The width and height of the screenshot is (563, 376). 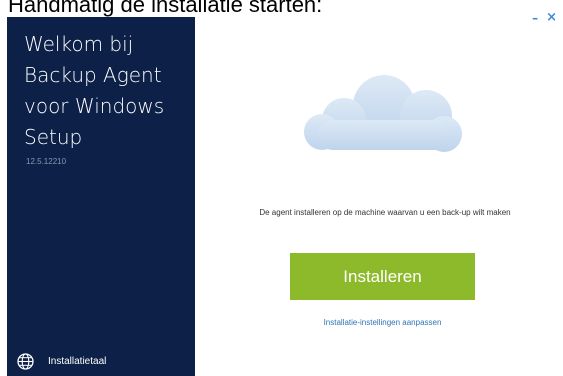 I want to click on globe-icon, so click(x=25, y=361).